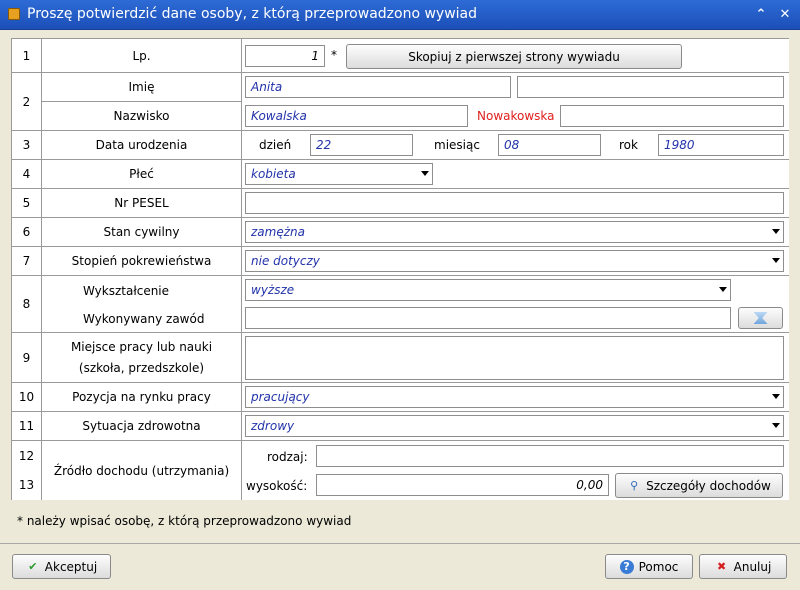 This screenshot has height=590, width=800. What do you see at coordinates (457, 145) in the screenshot?
I see `month-label: miesiąc` at bounding box center [457, 145].